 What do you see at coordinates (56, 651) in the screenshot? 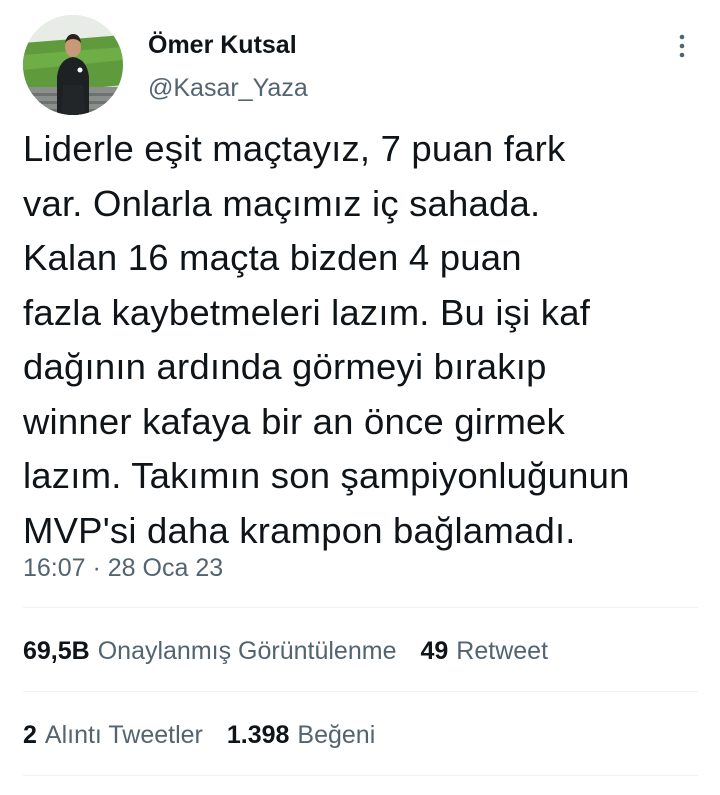
I see `views-count: 69,5B` at bounding box center [56, 651].